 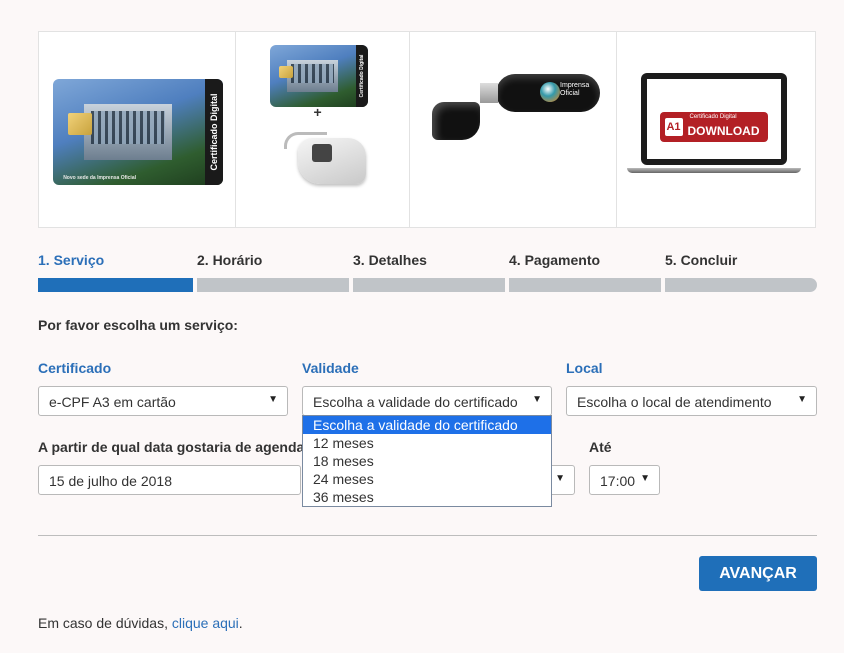 What do you see at coordinates (674, 402) in the screenshot?
I see `local-value: Escolha o local de atendimento` at bounding box center [674, 402].